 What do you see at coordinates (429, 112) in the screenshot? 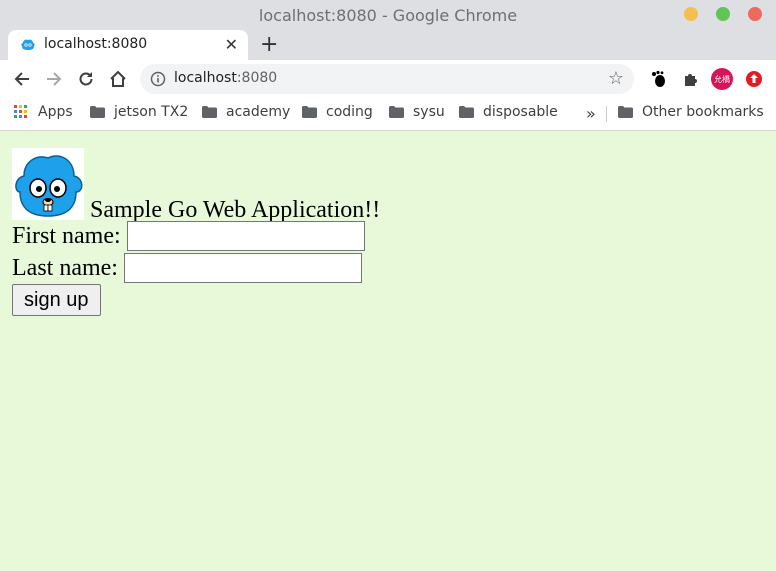
I see `bookmark-label: sysu` at bounding box center [429, 112].